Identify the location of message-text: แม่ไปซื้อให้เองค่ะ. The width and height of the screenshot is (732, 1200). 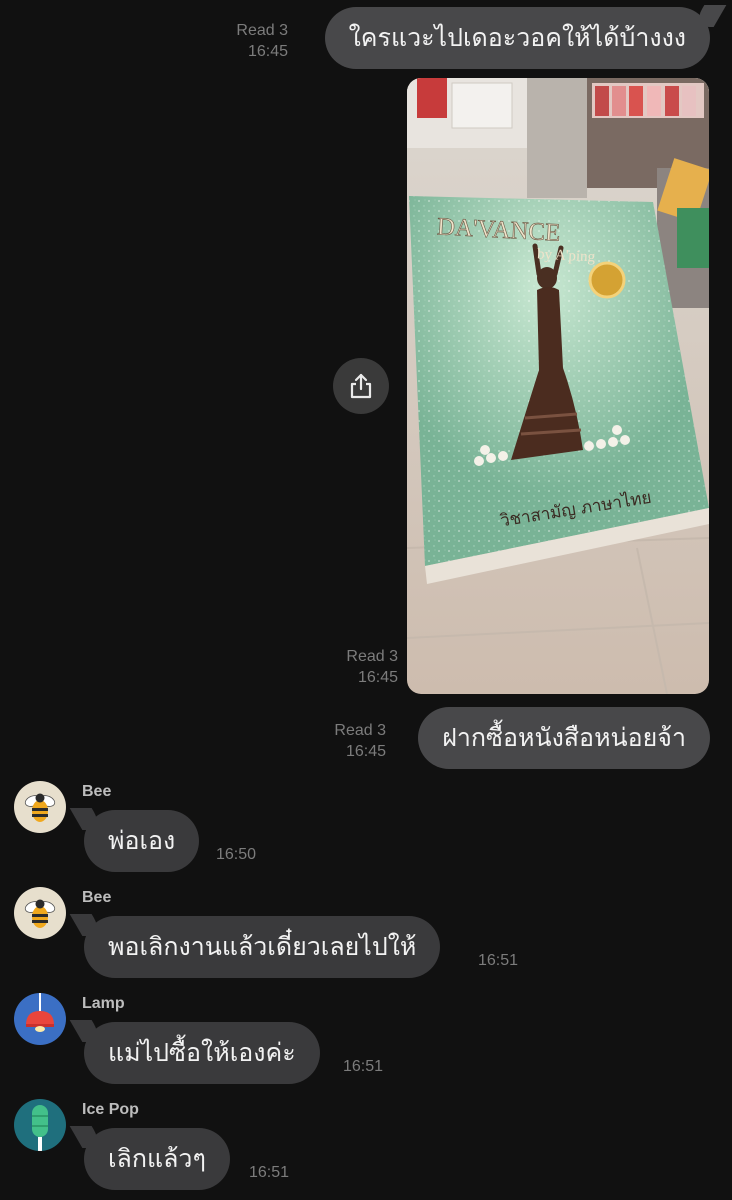
(202, 1052).